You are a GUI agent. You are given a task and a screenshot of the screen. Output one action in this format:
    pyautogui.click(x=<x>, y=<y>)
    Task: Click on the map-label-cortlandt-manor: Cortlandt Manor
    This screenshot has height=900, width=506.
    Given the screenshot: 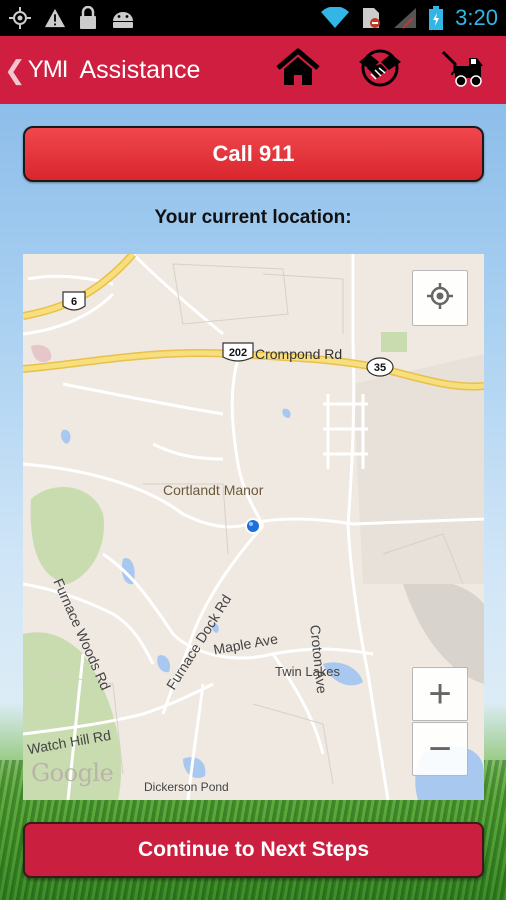 What is the action you would take?
    pyautogui.click(x=213, y=490)
    